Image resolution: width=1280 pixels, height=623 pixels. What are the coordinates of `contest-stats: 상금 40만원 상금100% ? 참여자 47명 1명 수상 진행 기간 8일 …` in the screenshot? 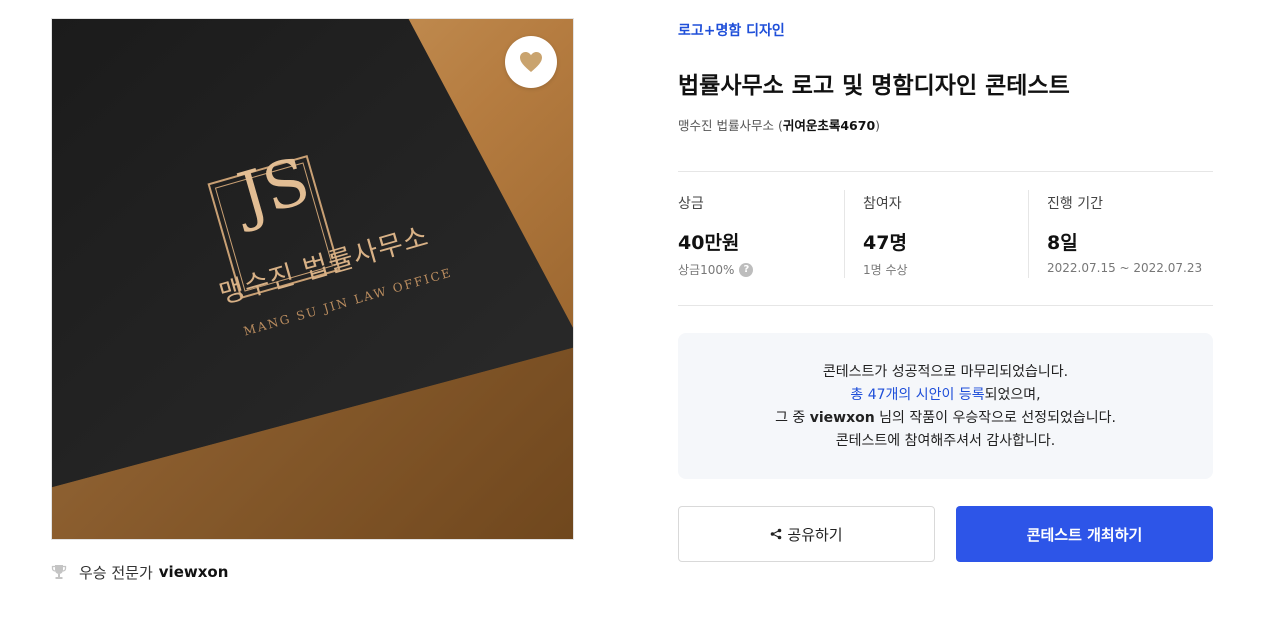 It's located at (945, 235).